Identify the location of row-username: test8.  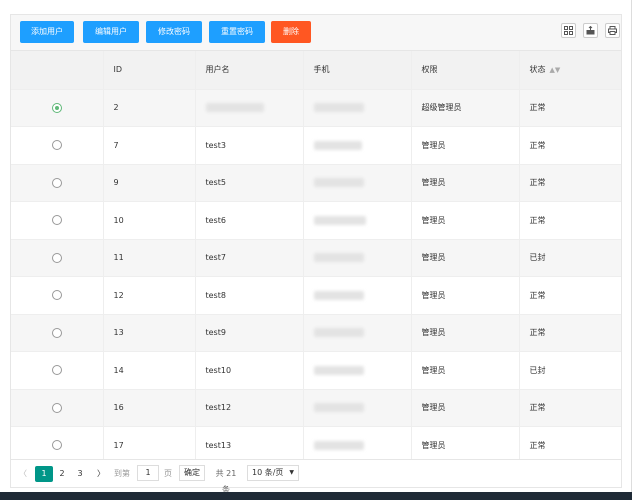
(249, 295).